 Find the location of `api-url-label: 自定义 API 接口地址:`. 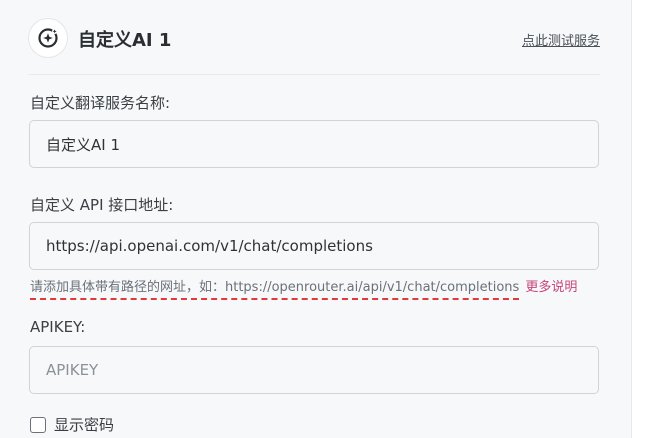

api-url-label: 自定义 API 接口地址: is located at coordinates (102, 205).